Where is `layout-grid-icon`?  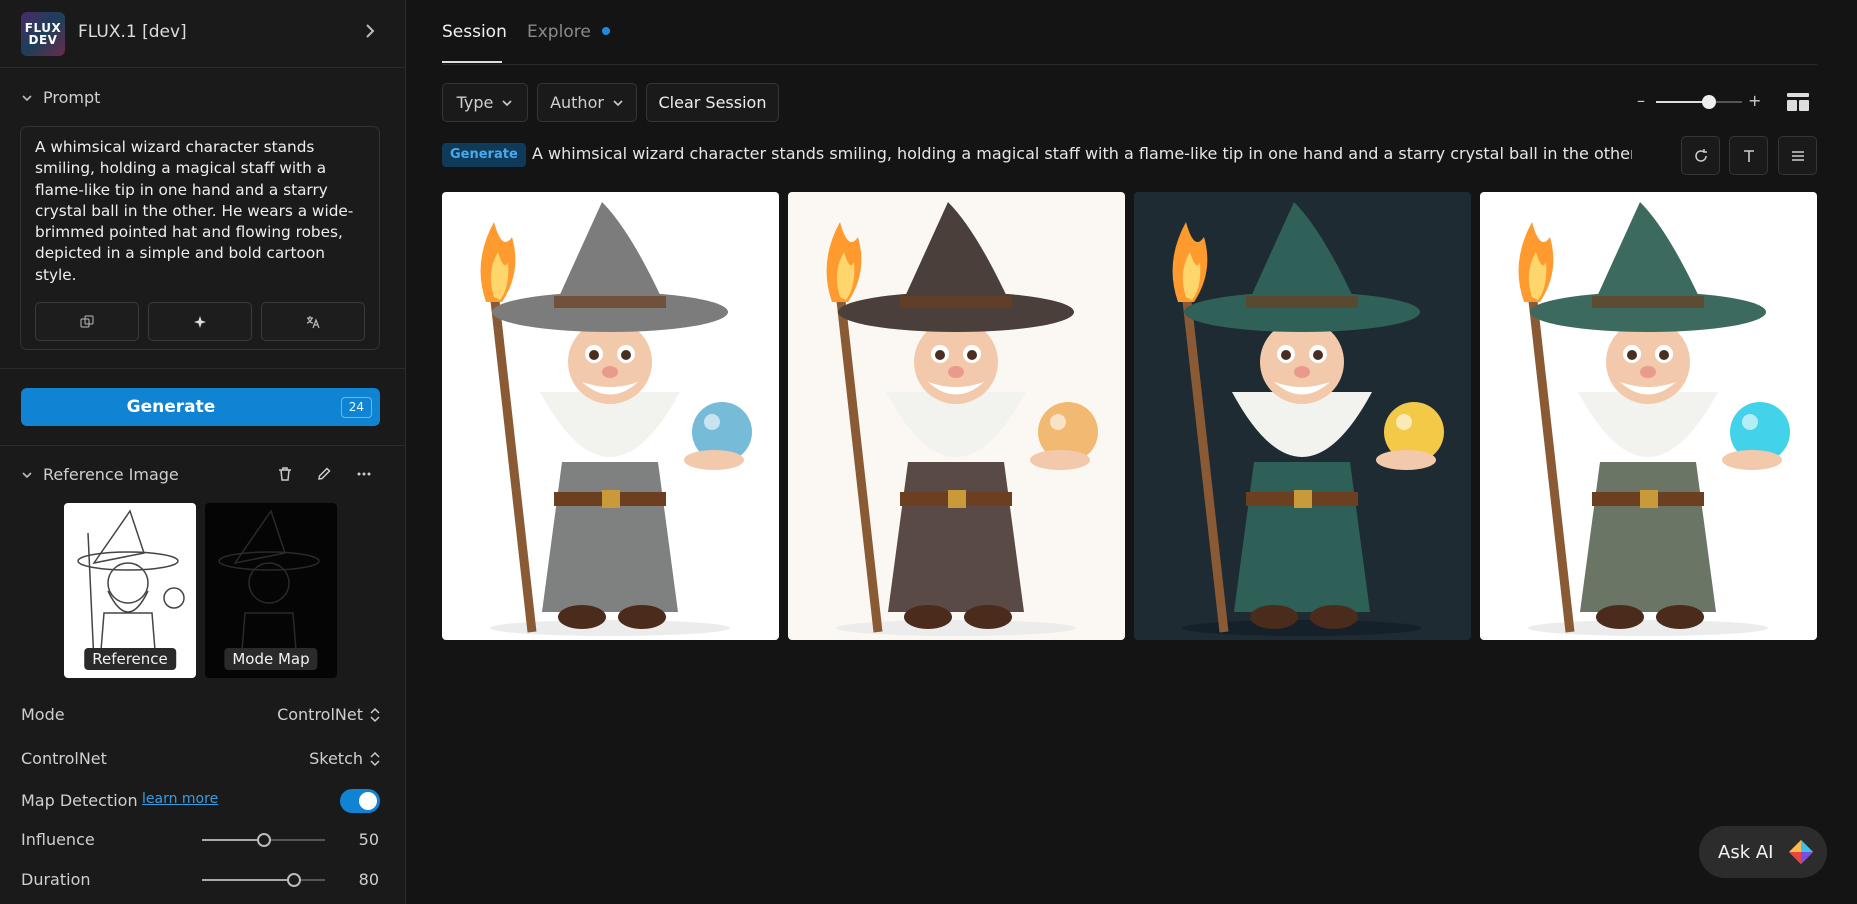 layout-grid-icon is located at coordinates (1798, 102).